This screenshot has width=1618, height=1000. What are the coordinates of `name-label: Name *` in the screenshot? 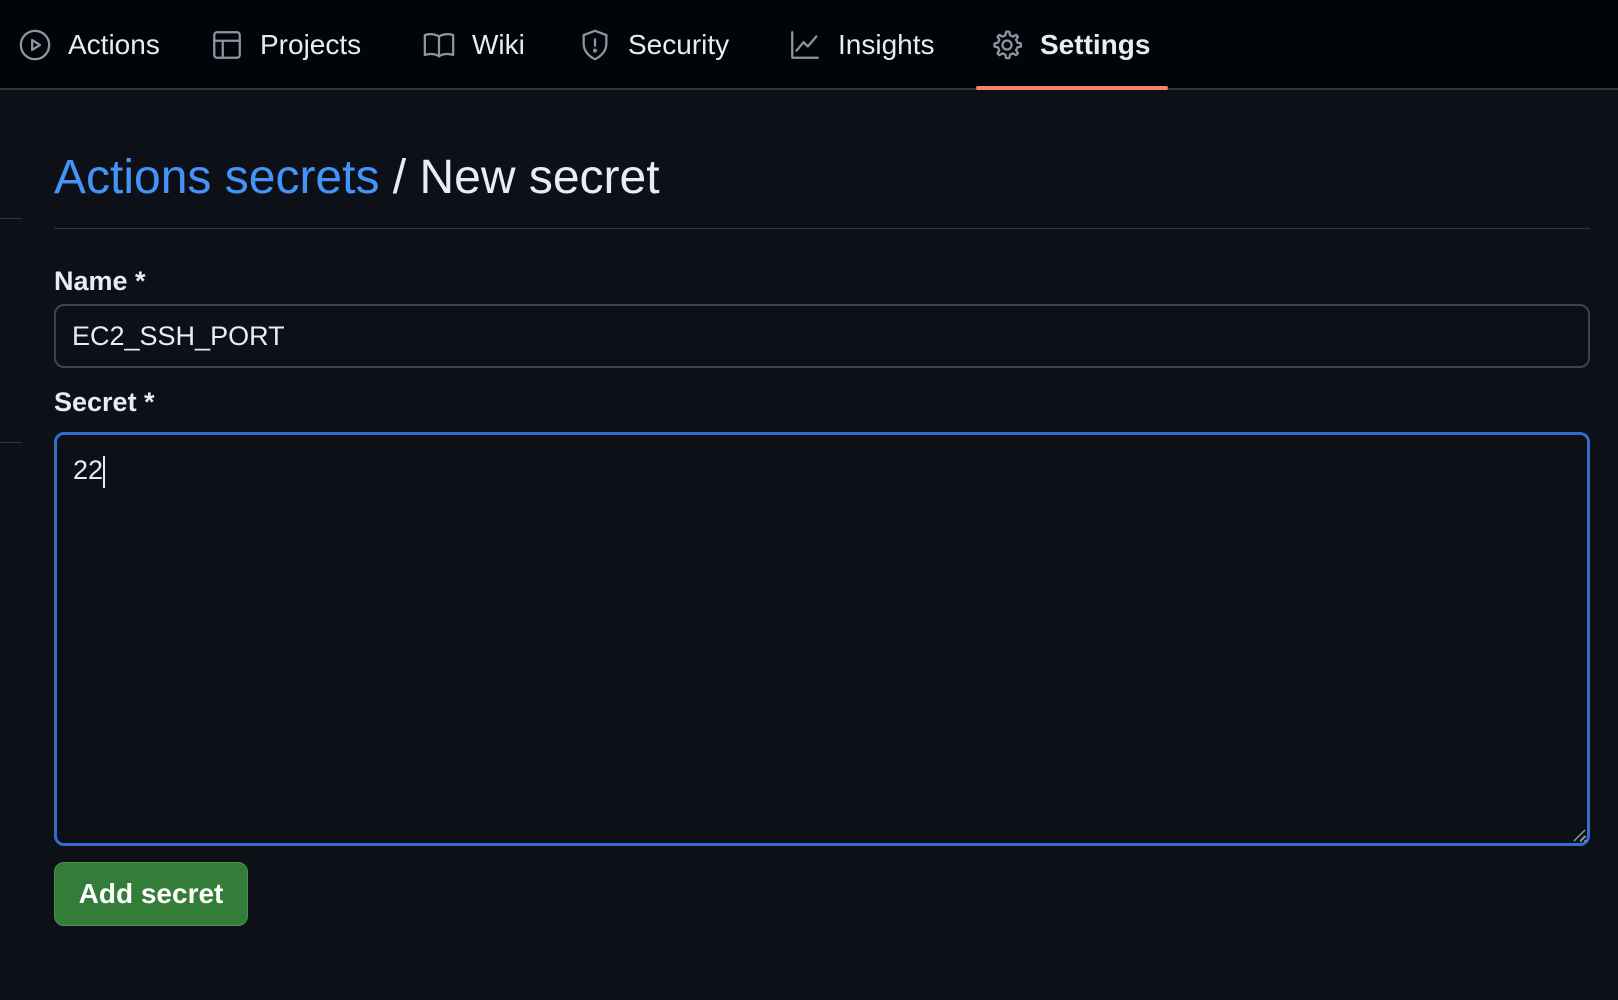 It's located at (100, 281).